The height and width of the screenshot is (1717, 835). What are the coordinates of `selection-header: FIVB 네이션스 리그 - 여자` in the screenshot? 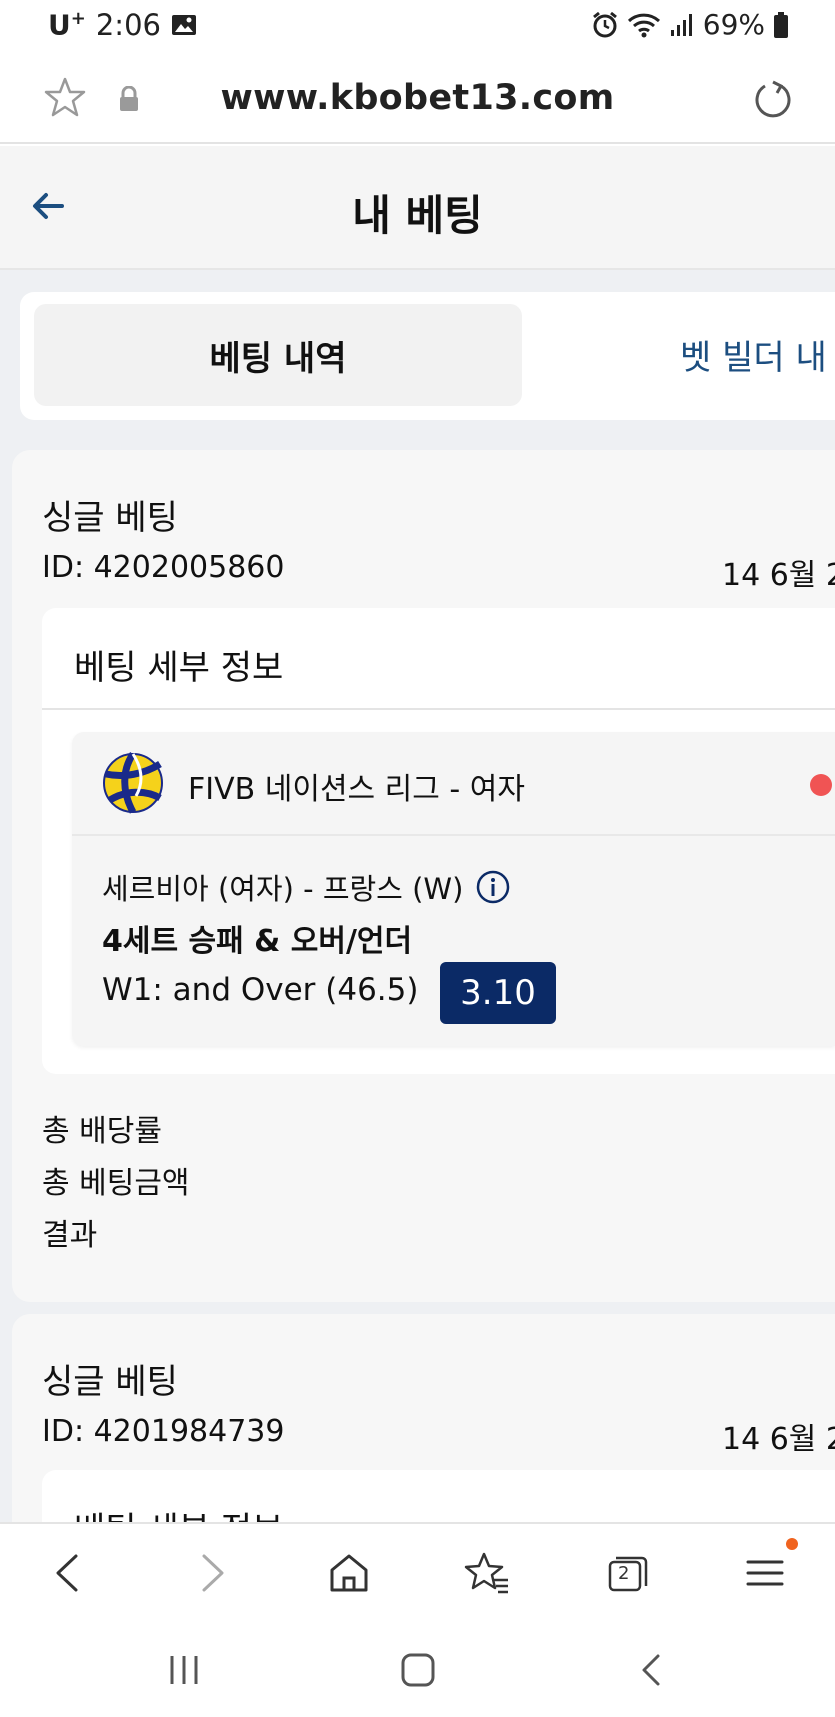 It's located at (453, 784).